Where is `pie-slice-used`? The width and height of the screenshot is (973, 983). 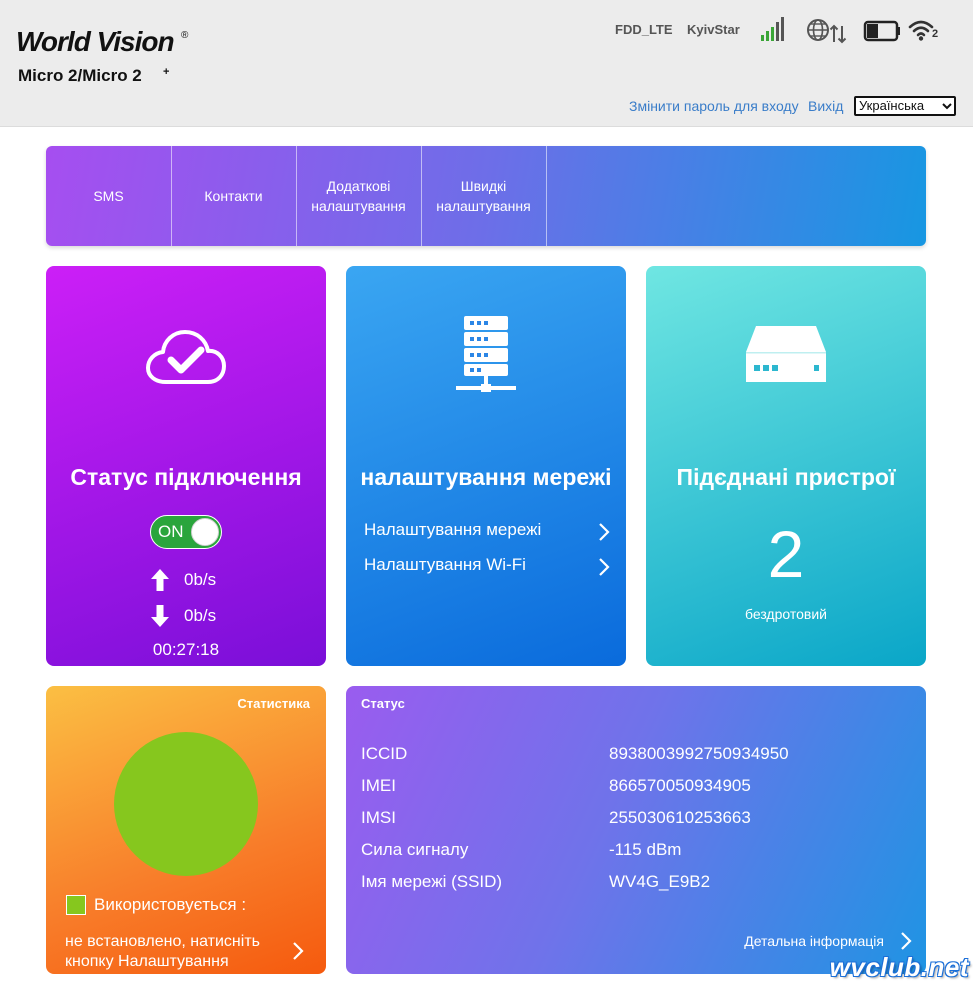
pie-slice-used is located at coordinates (186, 804).